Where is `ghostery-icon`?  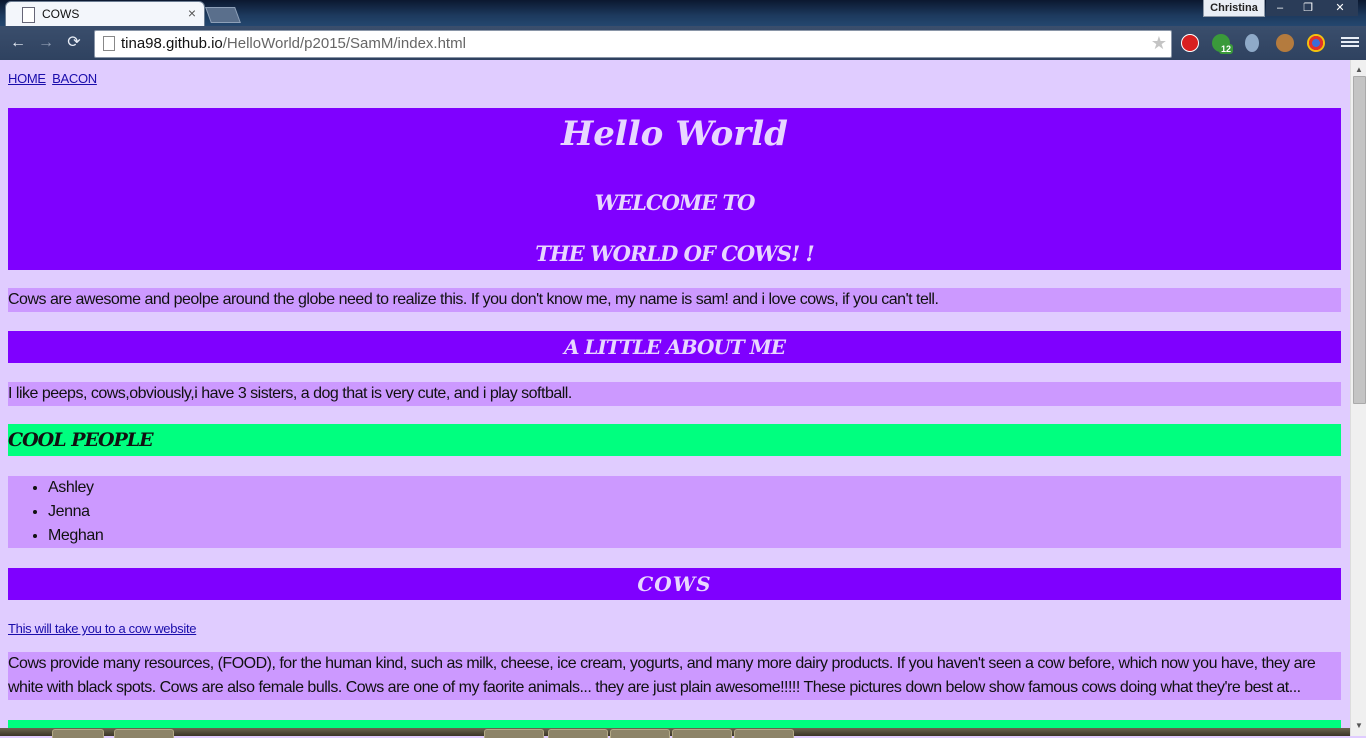
ghostery-icon is located at coordinates (1252, 43).